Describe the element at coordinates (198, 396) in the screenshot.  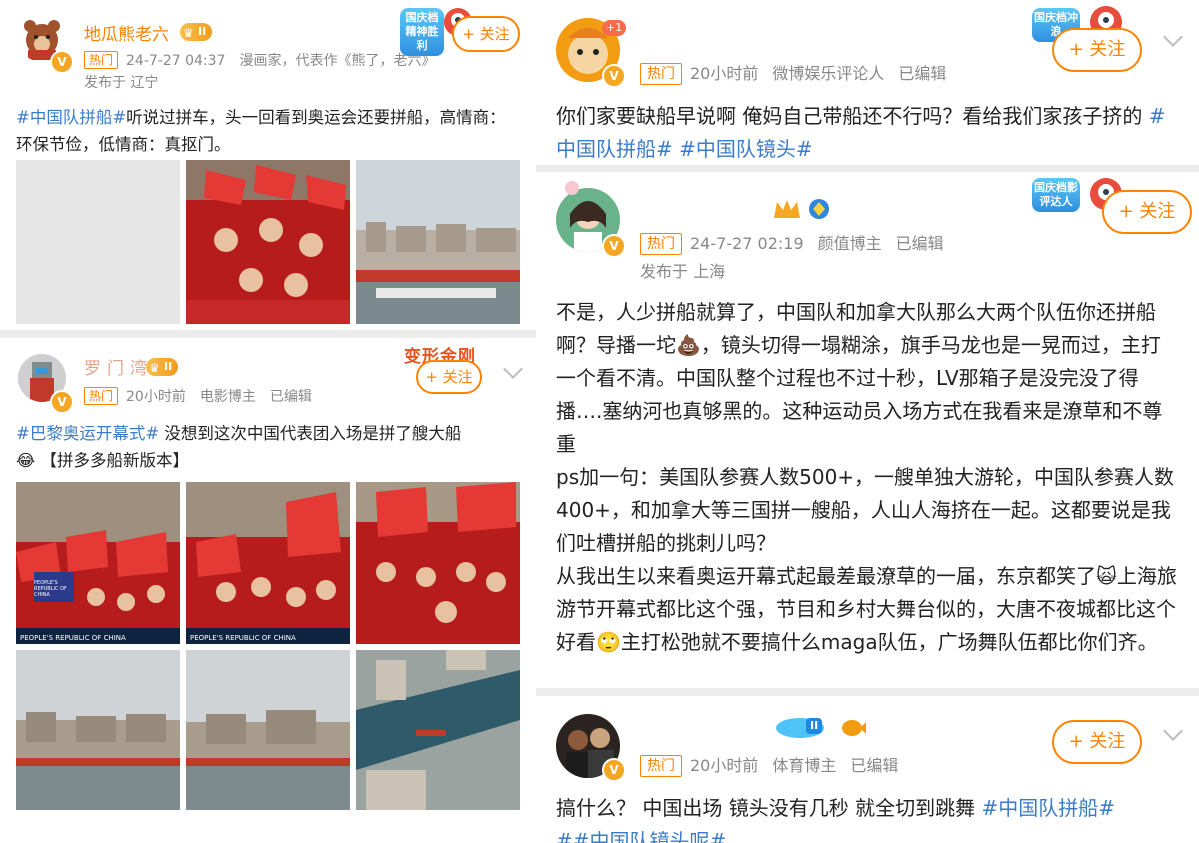
I see `post-meta: 热门 20小时前 电影博主 已编辑` at that location.